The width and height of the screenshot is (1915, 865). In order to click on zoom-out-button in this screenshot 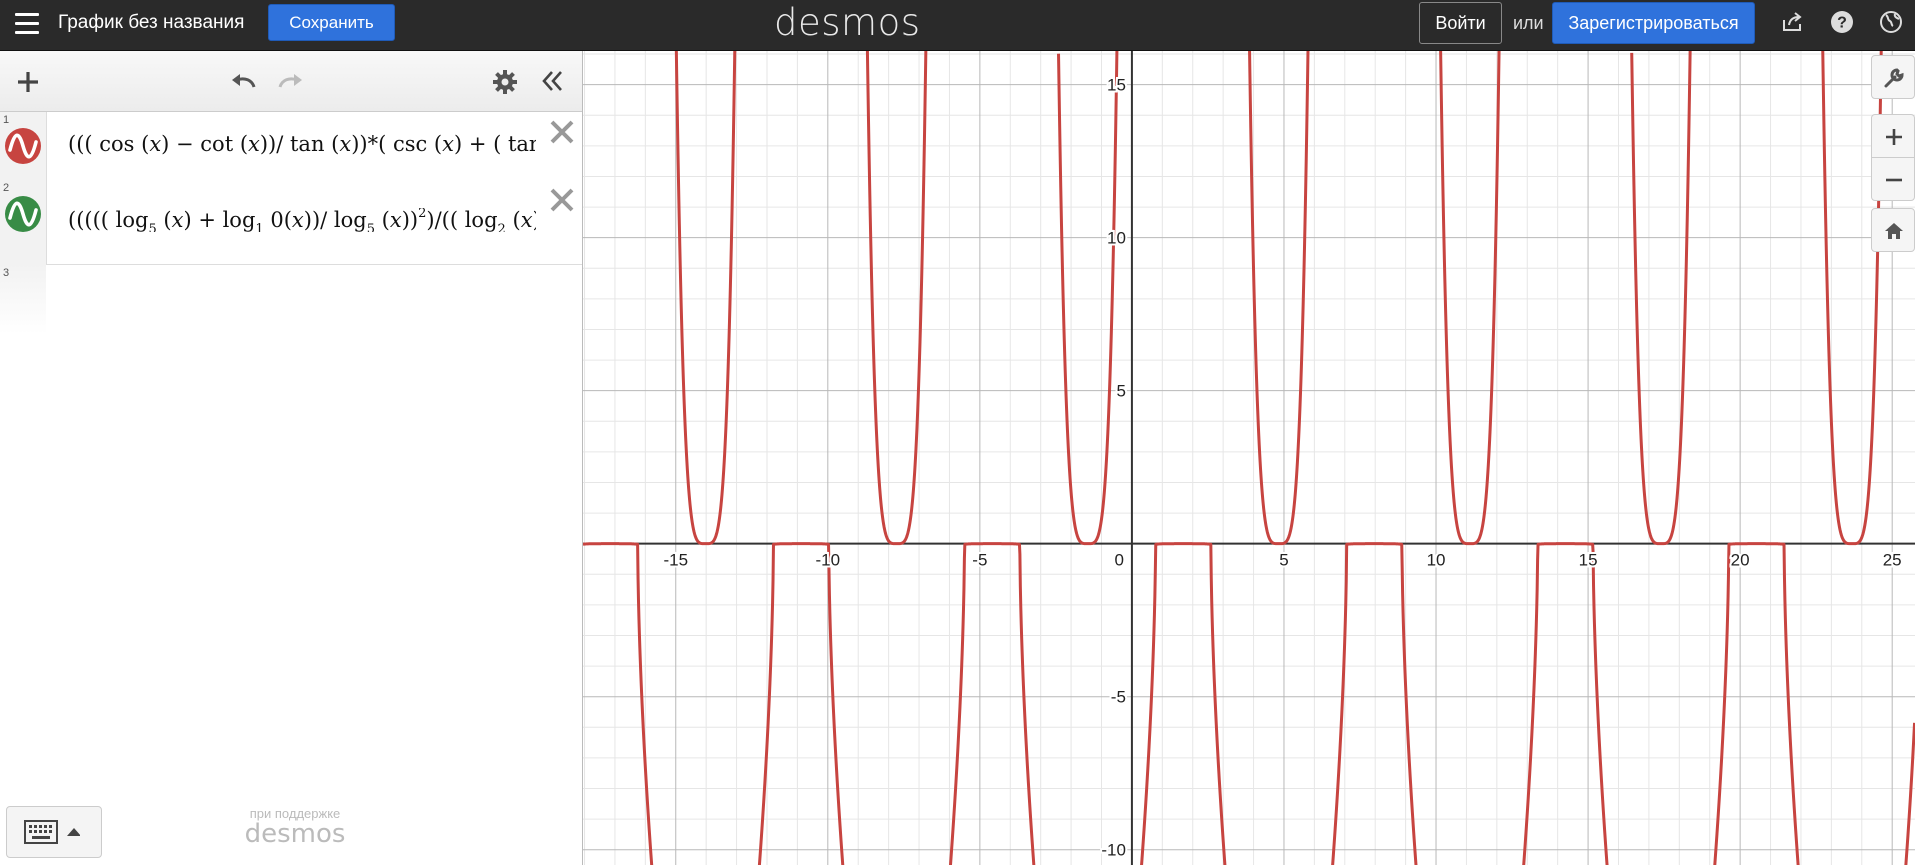, I will do `click(1893, 179)`.